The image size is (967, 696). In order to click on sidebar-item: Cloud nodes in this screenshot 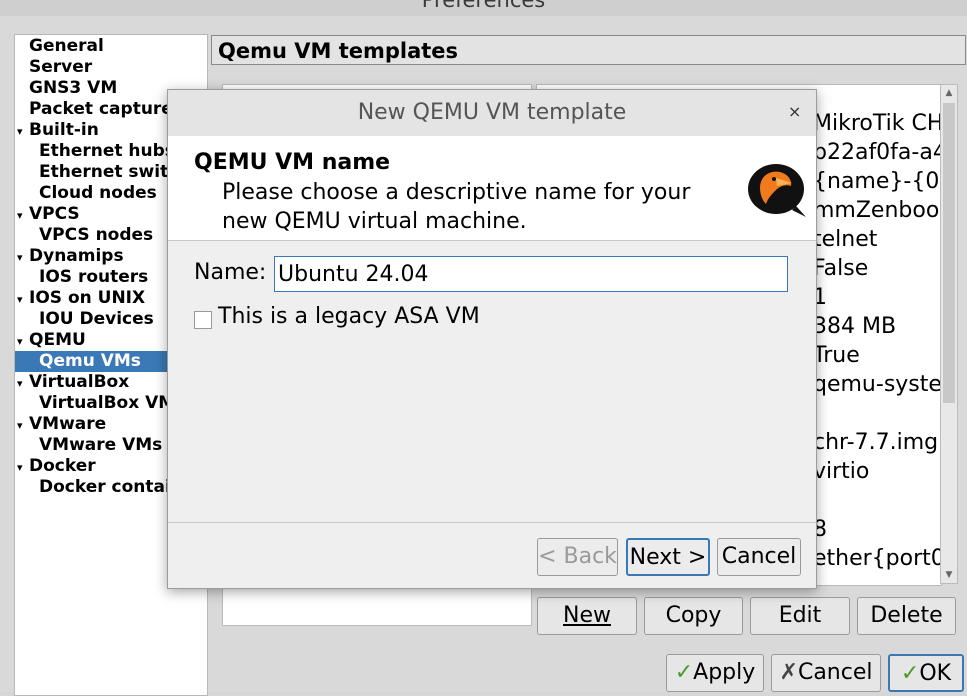, I will do `click(98, 193)`.